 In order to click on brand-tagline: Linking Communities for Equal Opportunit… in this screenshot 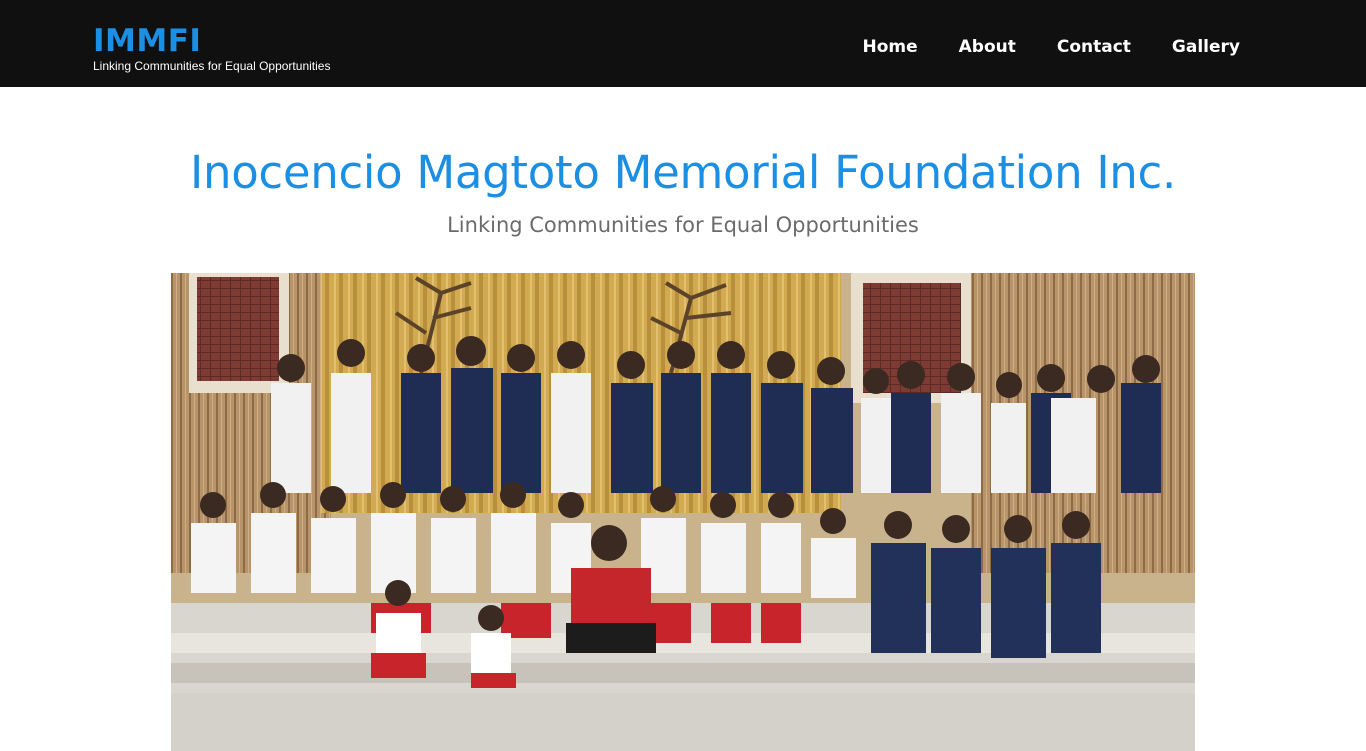, I will do `click(212, 66)`.